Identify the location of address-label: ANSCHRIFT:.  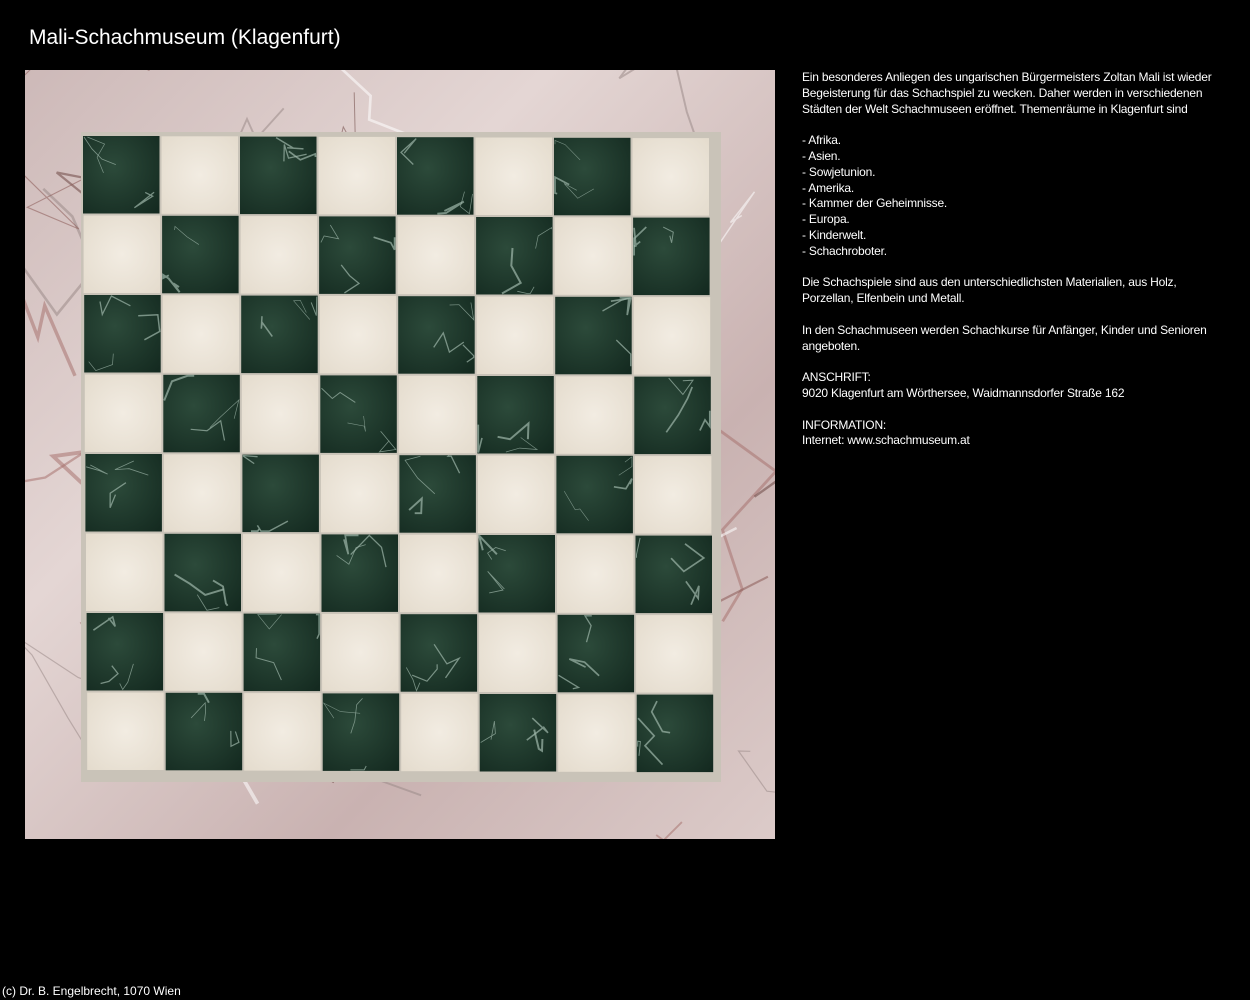
(836, 377).